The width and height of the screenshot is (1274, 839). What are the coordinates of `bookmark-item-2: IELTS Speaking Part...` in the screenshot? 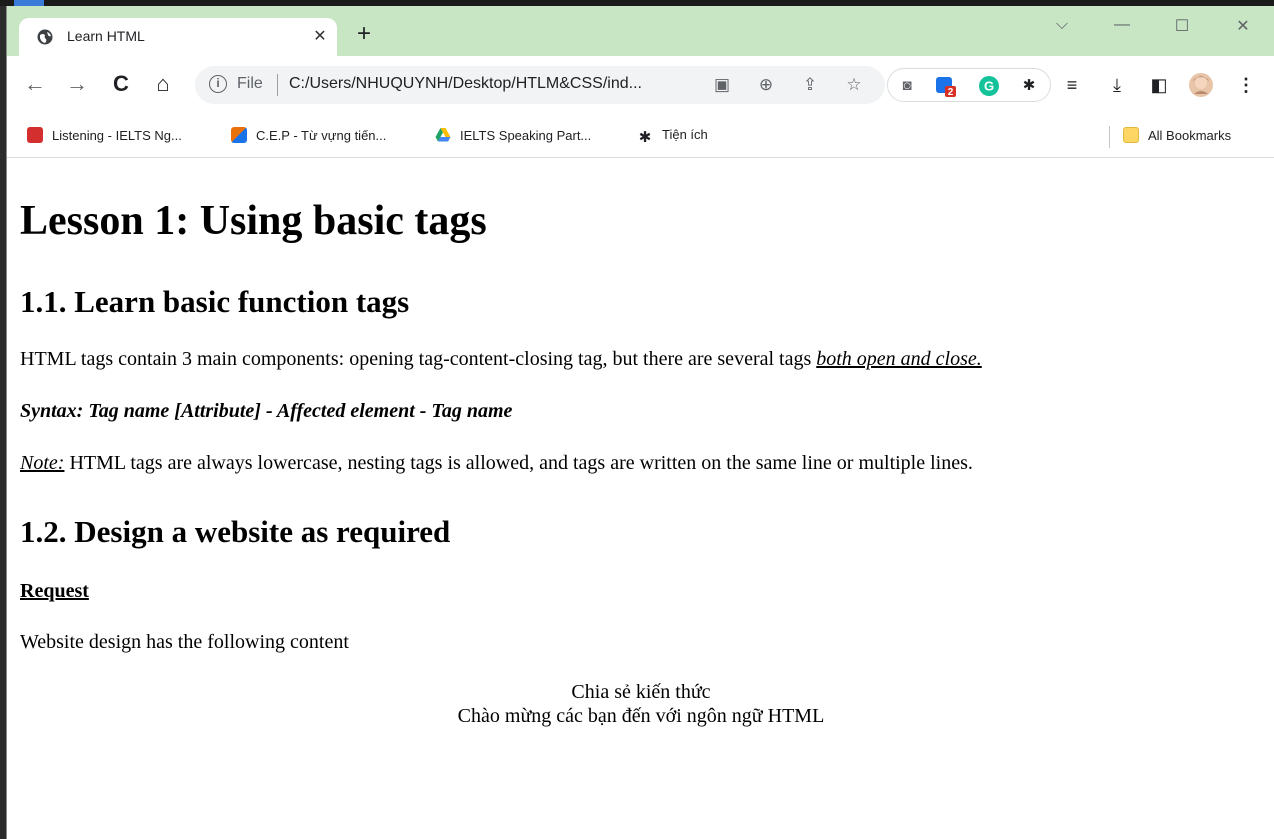 It's located at (513, 135).